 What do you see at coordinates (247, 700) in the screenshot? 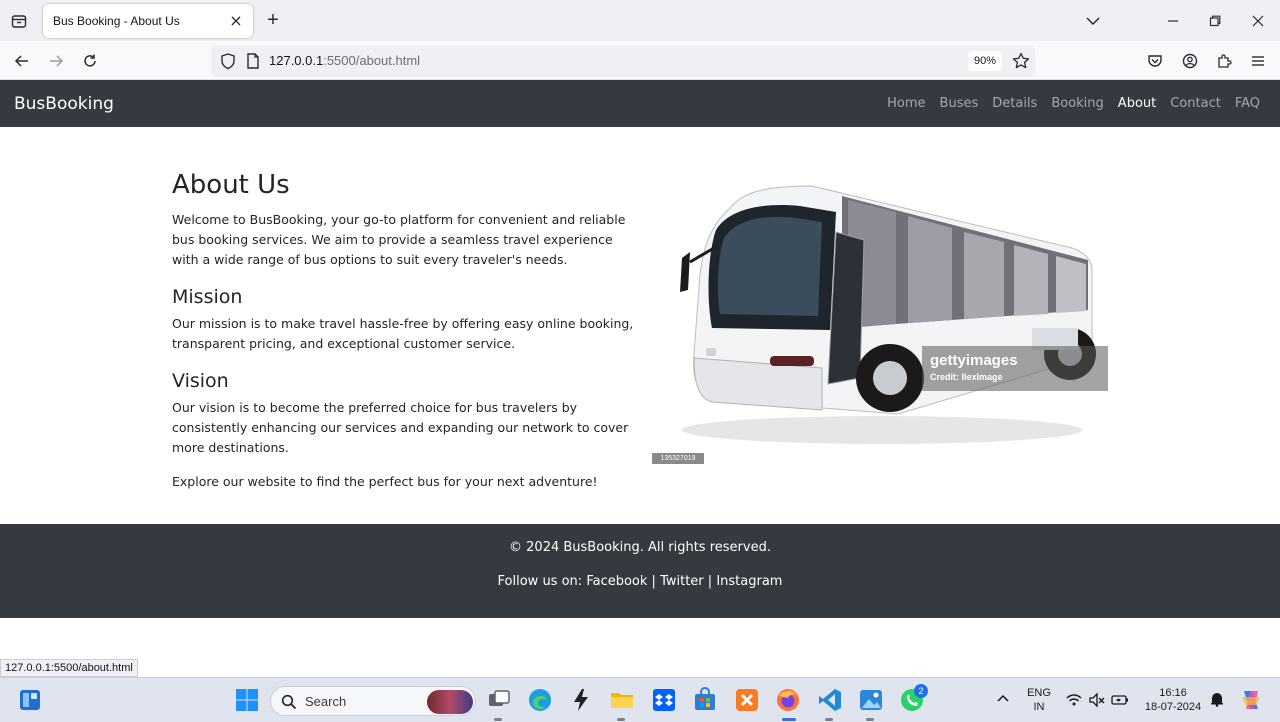
I see `windows-start-icon` at bounding box center [247, 700].